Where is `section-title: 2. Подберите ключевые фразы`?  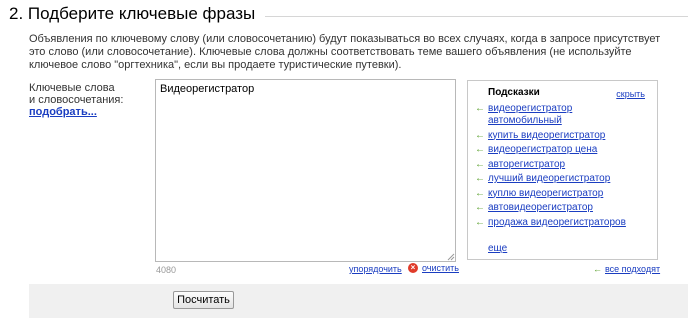 section-title: 2. Подберите ключевые фразы is located at coordinates (137, 14).